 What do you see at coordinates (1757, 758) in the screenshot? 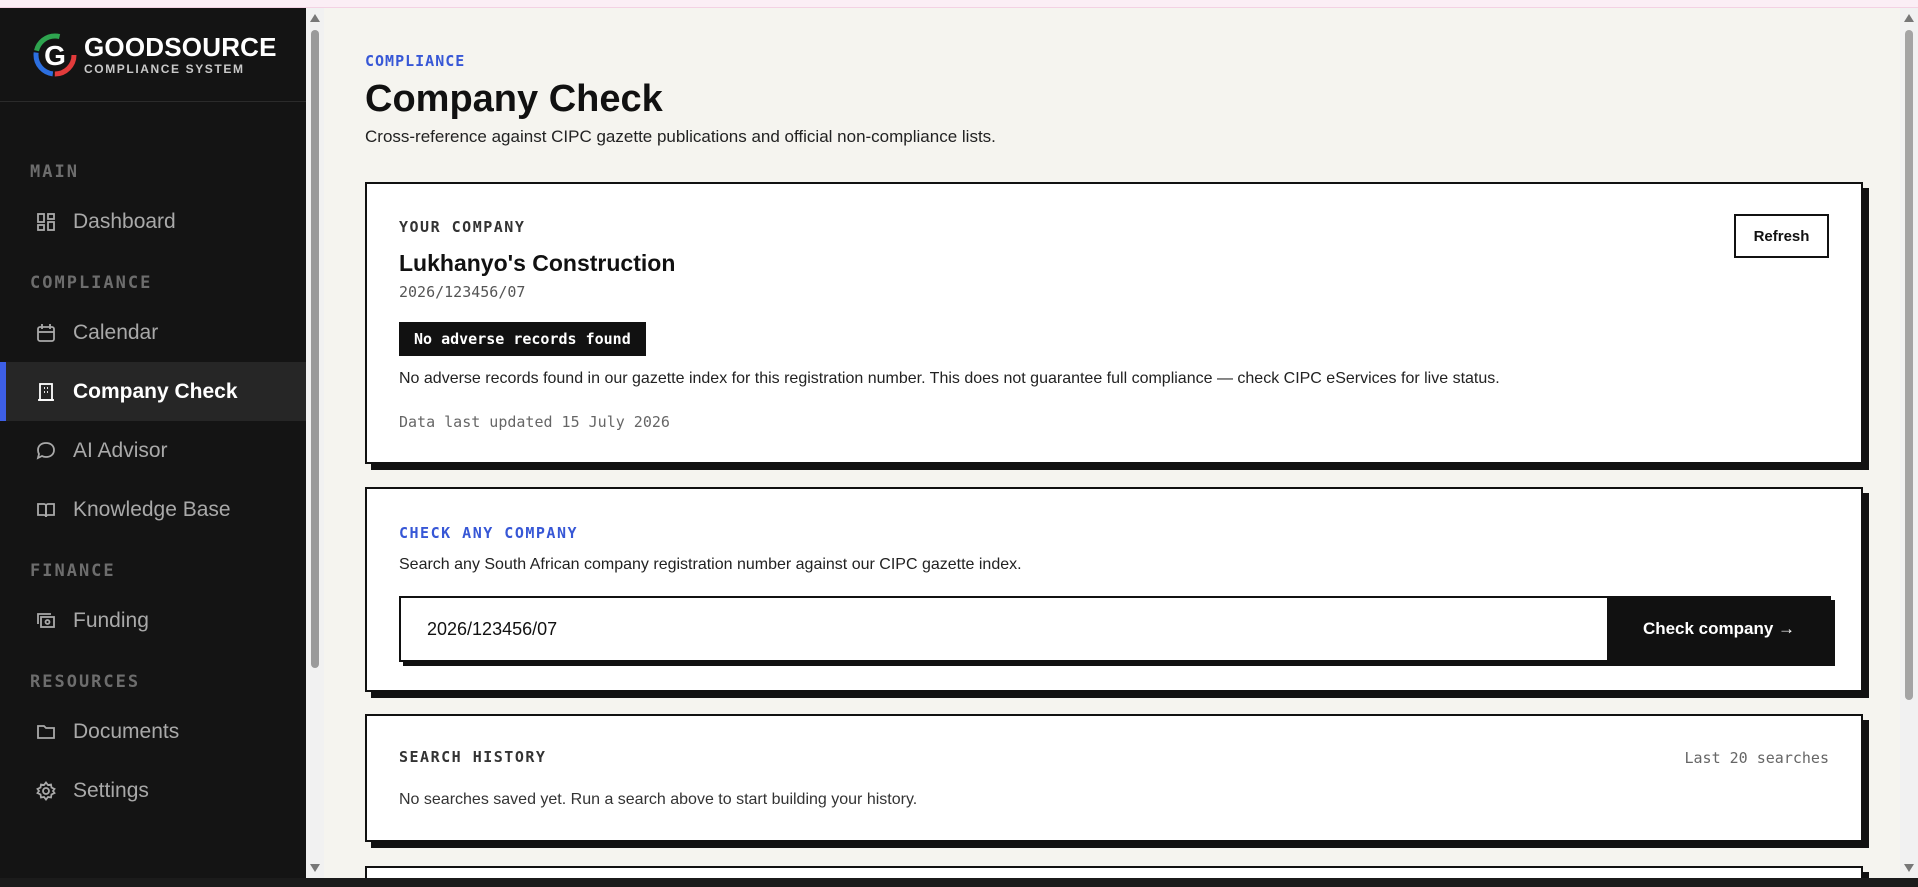
I see `search-history-meta: Last 20 searches` at bounding box center [1757, 758].